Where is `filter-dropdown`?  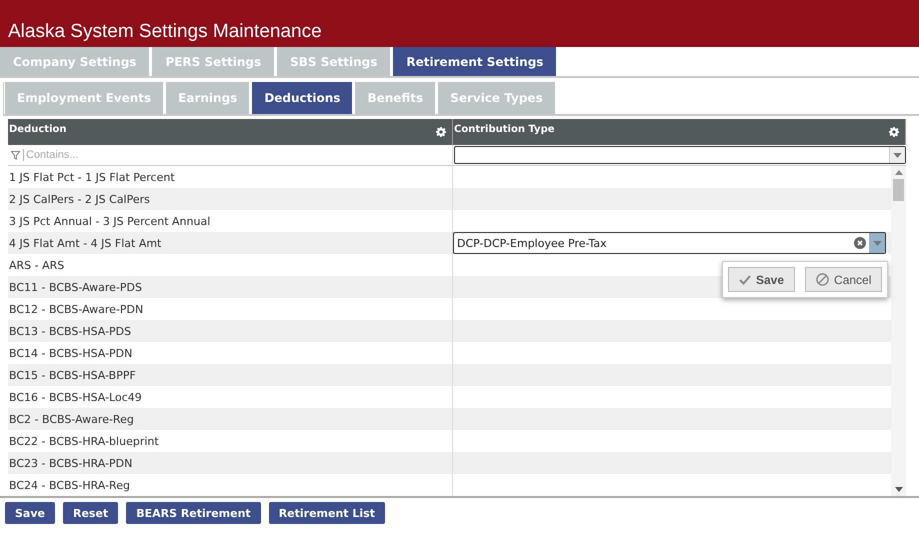 filter-dropdown is located at coordinates (680, 155).